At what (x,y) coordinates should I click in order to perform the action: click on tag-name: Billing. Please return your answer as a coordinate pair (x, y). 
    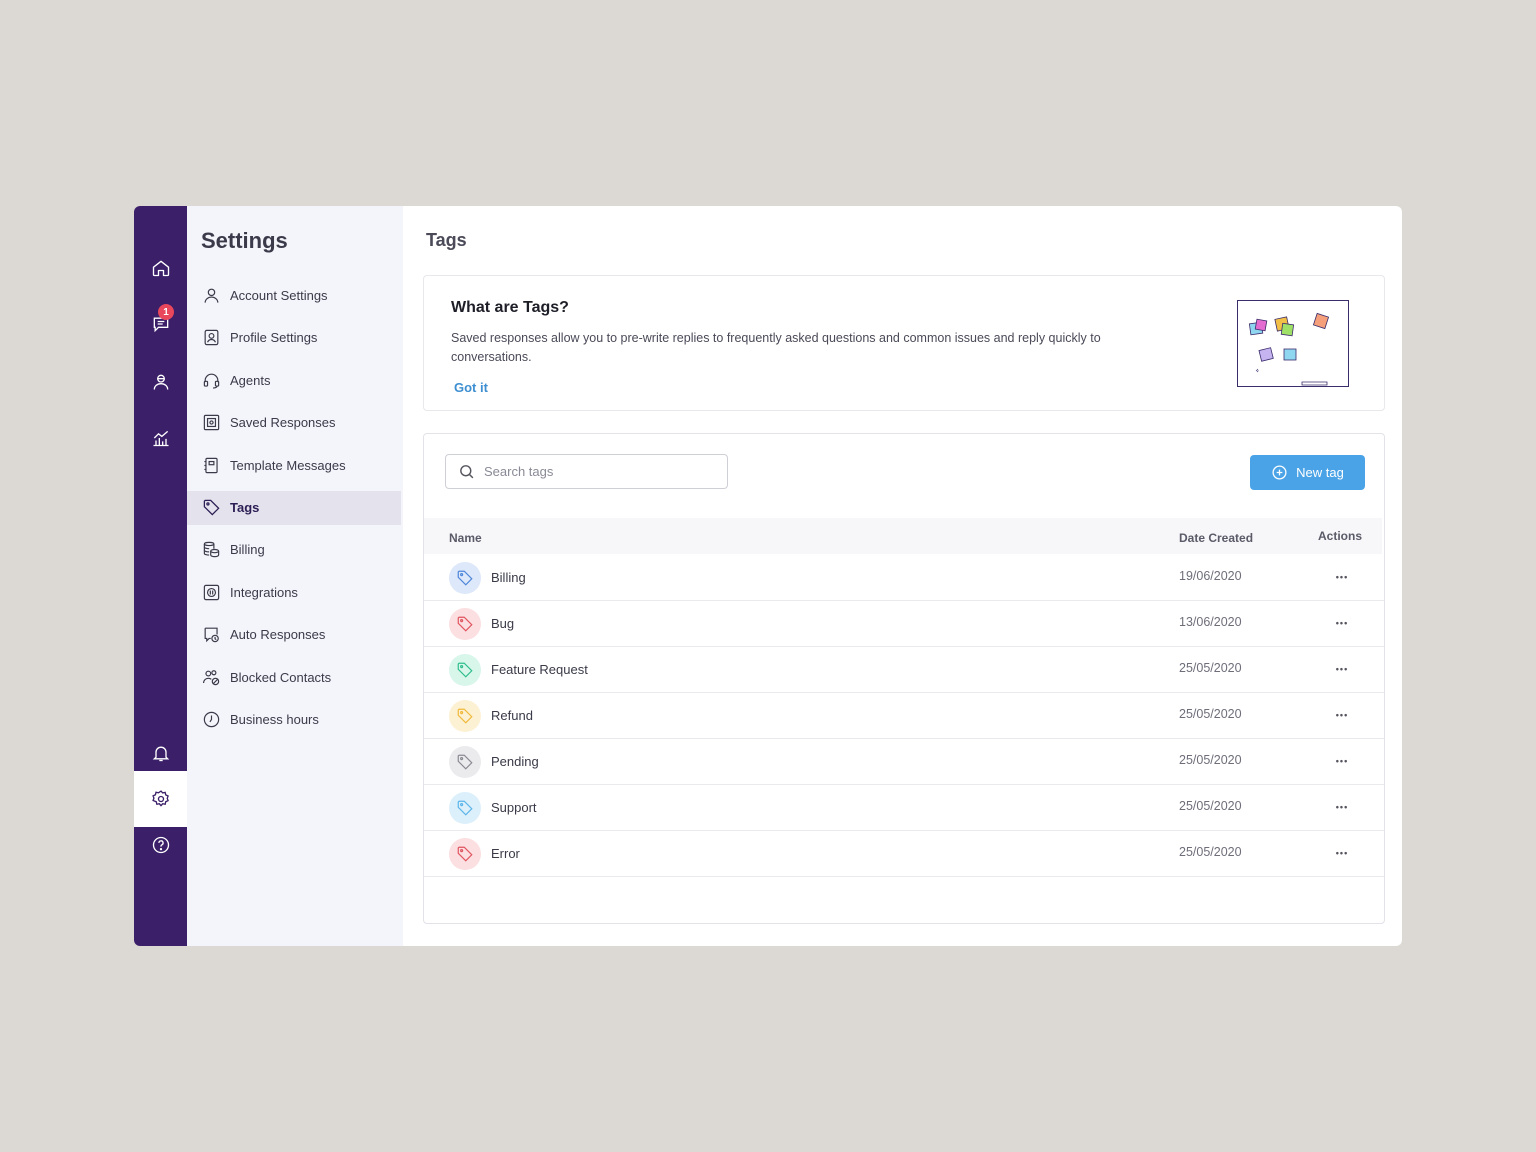
    Looking at the image, I should click on (508, 577).